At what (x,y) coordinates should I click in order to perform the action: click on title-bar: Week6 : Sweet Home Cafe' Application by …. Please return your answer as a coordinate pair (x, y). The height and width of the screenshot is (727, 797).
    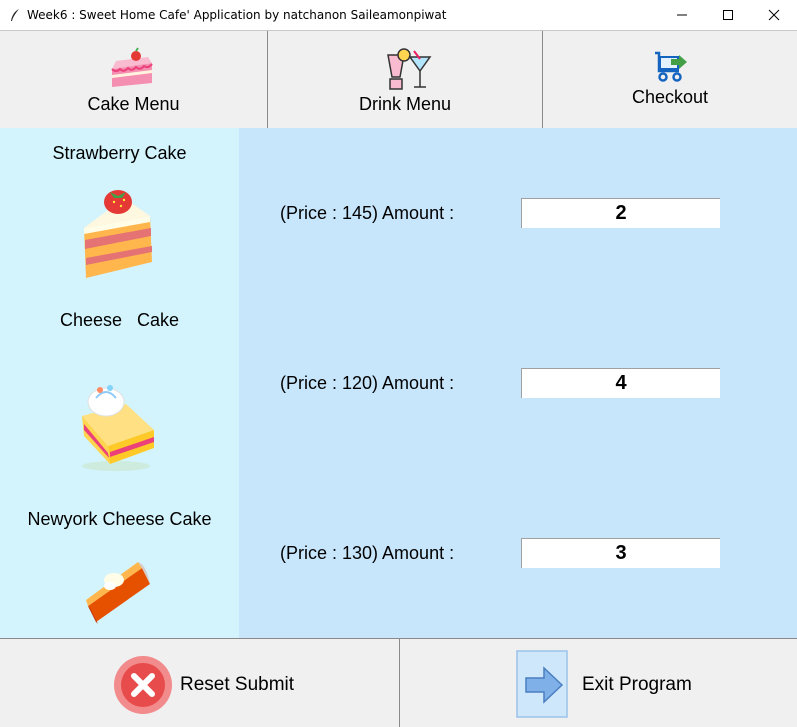
    Looking at the image, I should click on (398, 15).